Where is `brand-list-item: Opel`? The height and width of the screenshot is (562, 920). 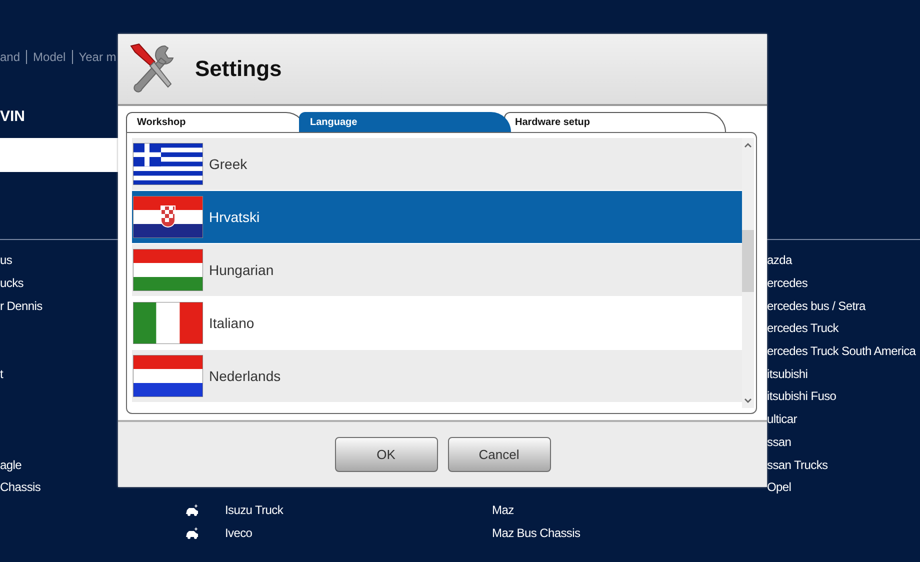
brand-list-item: Opel is located at coordinates (779, 487).